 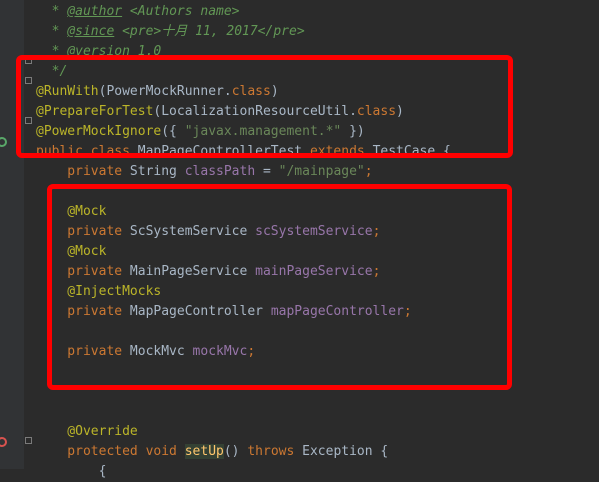 What do you see at coordinates (353, 131) in the screenshot?
I see `code-token: })` at bounding box center [353, 131].